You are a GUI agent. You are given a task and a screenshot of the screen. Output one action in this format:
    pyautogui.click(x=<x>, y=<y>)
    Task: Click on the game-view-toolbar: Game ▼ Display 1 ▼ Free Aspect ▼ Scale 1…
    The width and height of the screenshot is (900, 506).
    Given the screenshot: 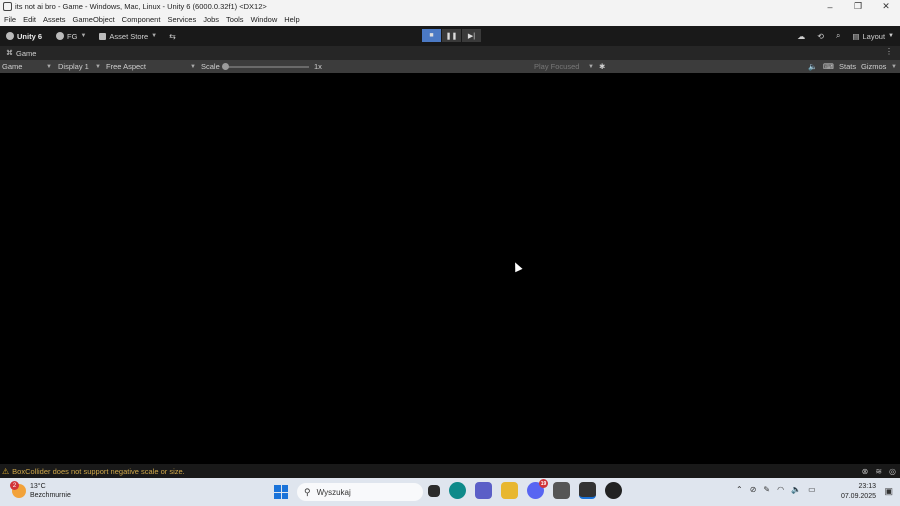 What is the action you would take?
    pyautogui.click(x=450, y=66)
    